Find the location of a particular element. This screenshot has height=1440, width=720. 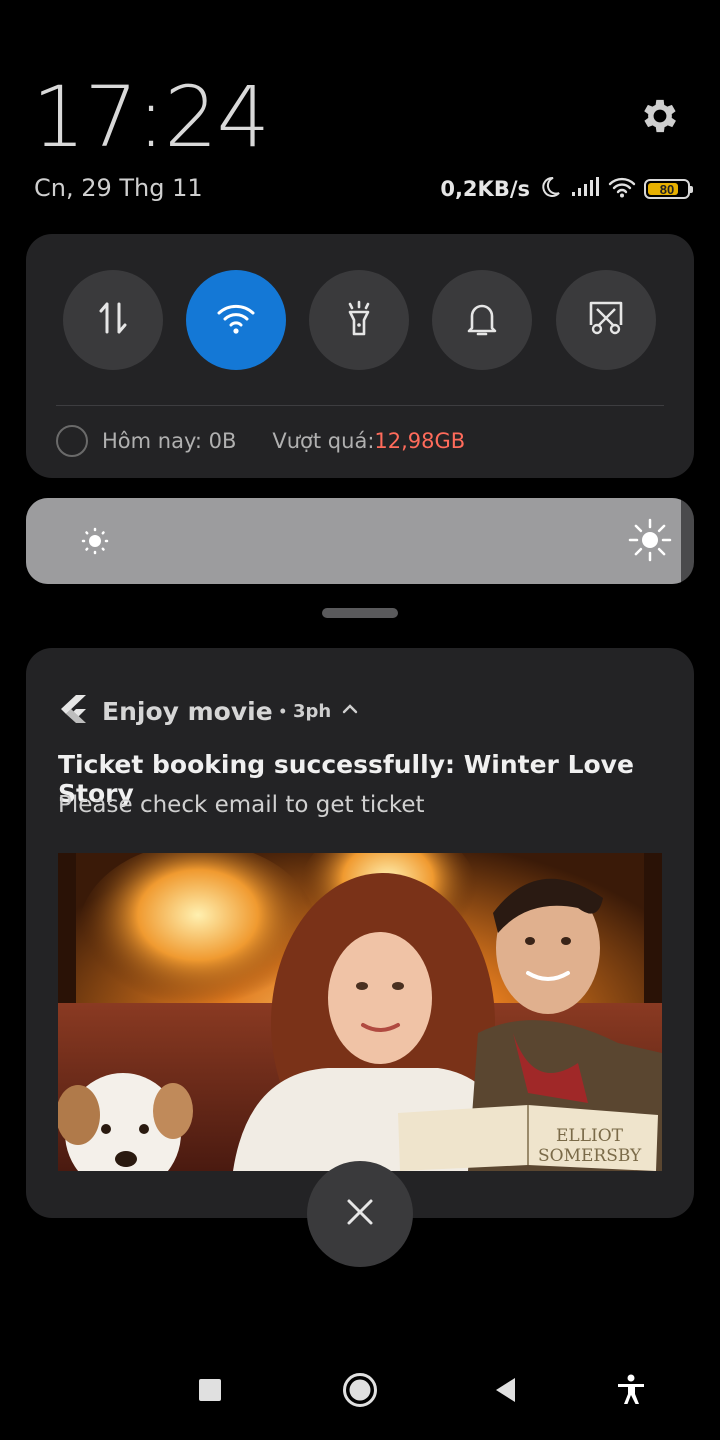

data-transfer-icon is located at coordinates (113, 320).